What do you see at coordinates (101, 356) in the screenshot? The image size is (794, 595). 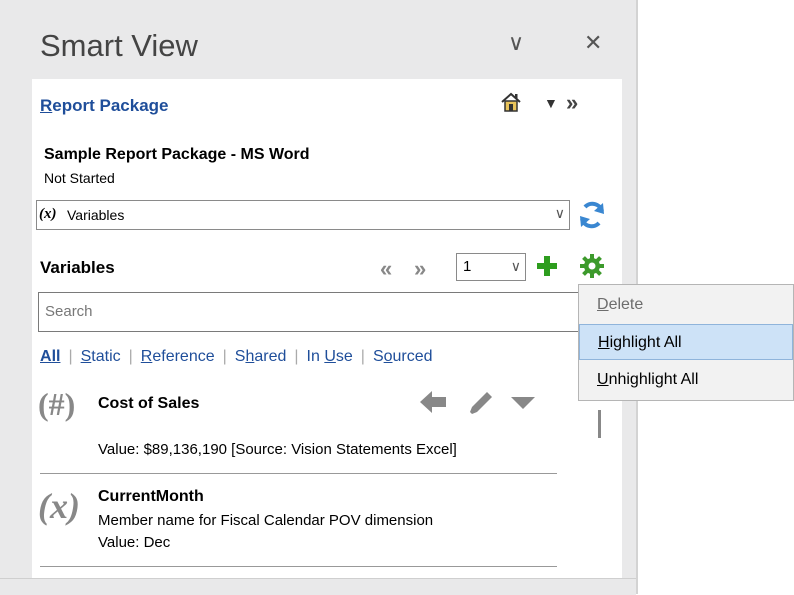 I see `filter-static: Static` at bounding box center [101, 356].